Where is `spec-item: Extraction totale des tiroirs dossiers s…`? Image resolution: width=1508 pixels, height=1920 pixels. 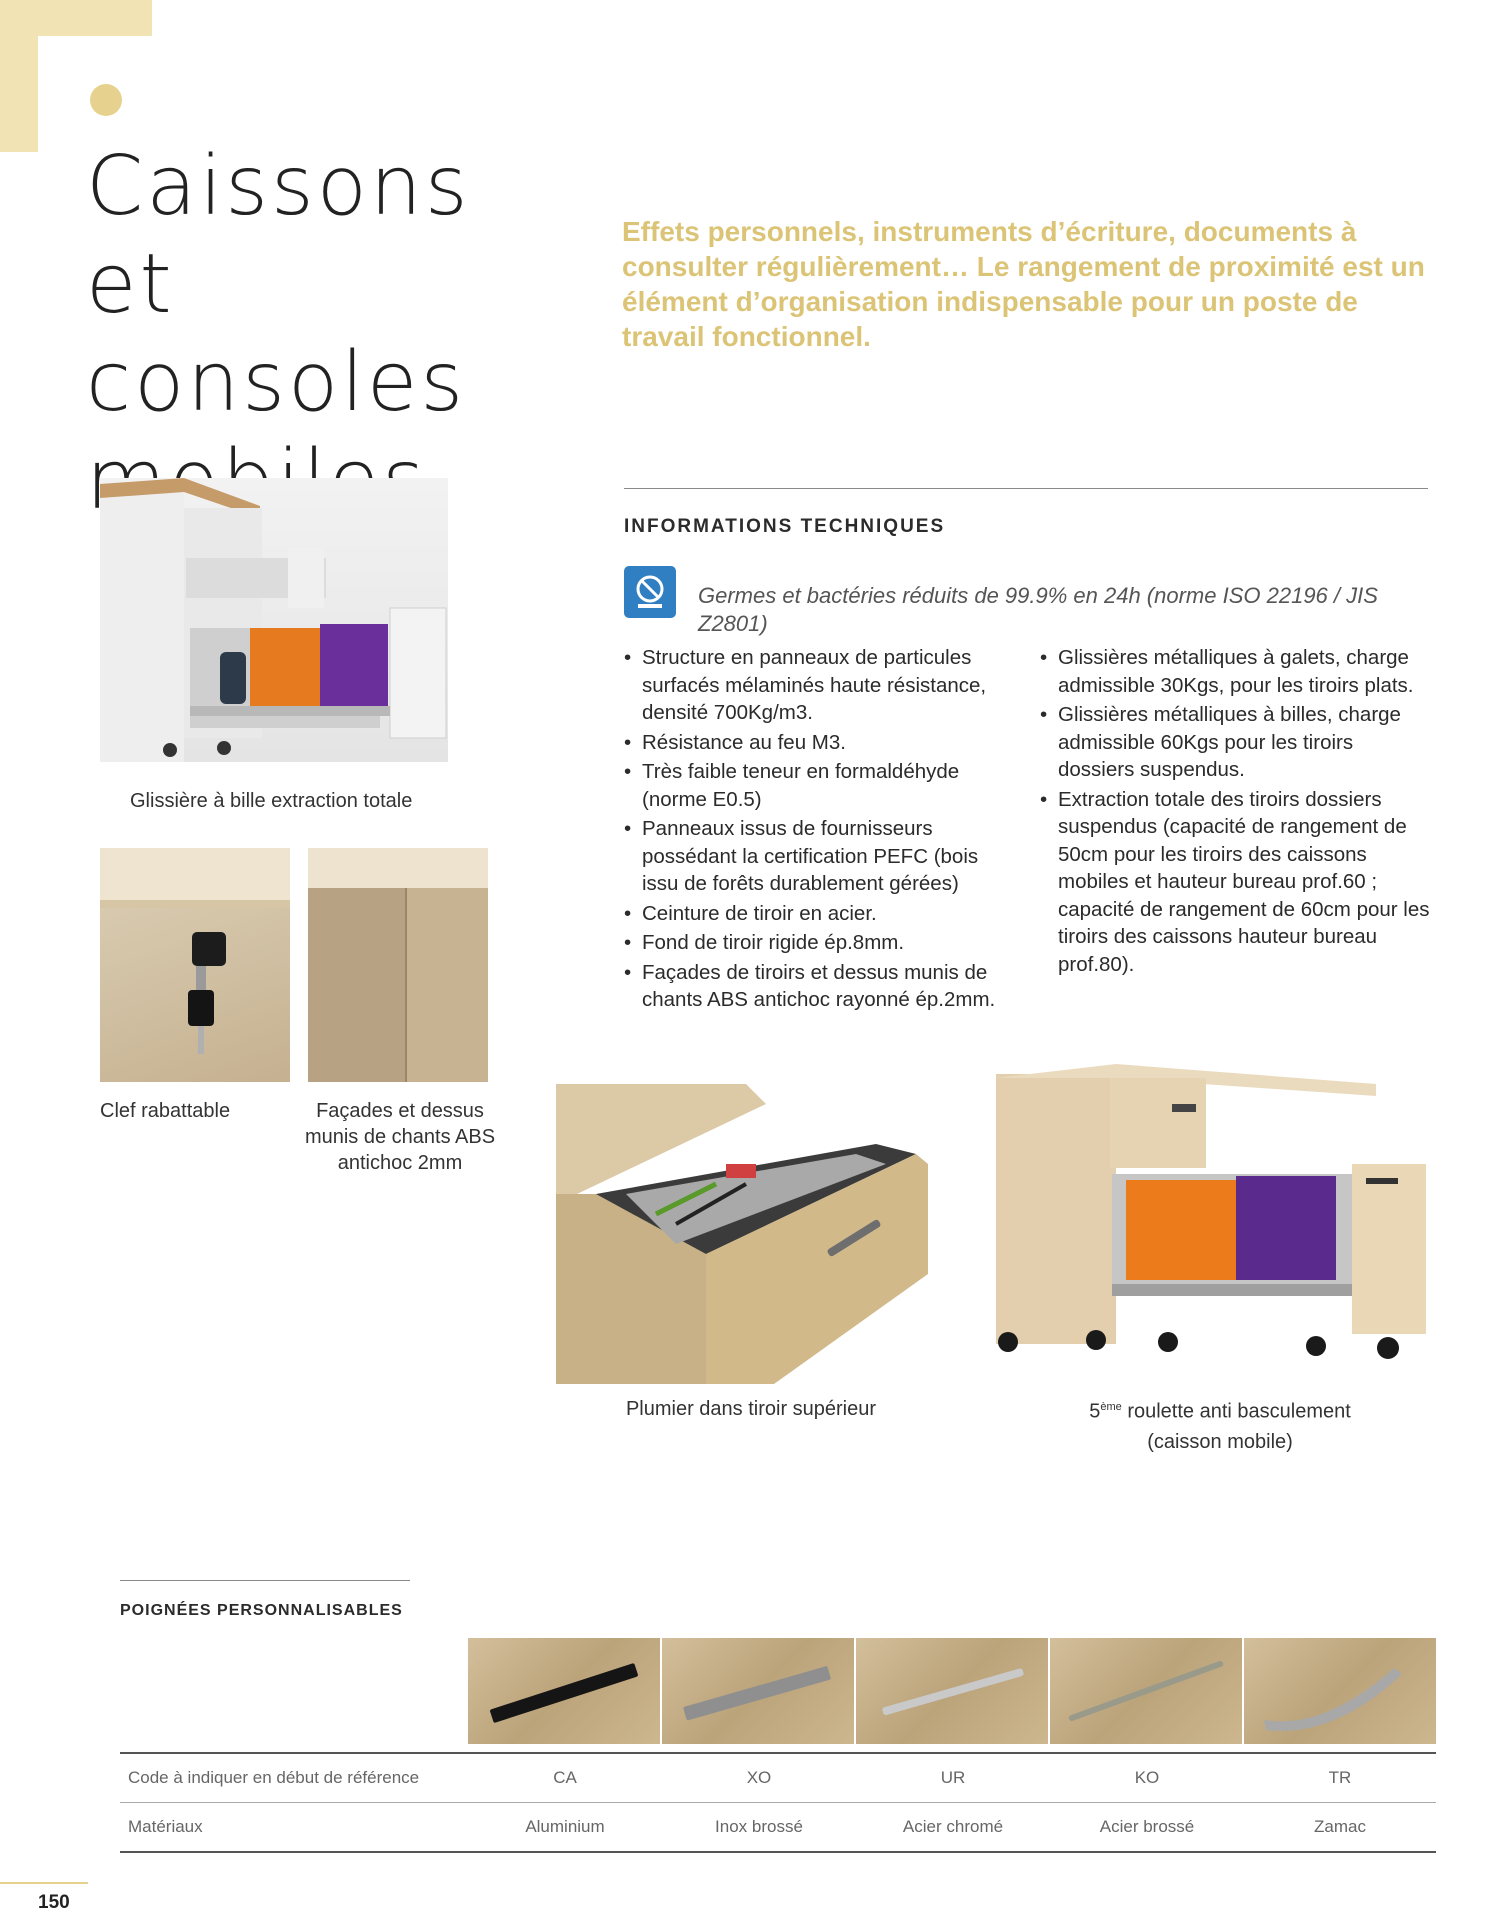
spec-item: Extraction totale des tiroirs dossiers s… is located at coordinates (1236, 882).